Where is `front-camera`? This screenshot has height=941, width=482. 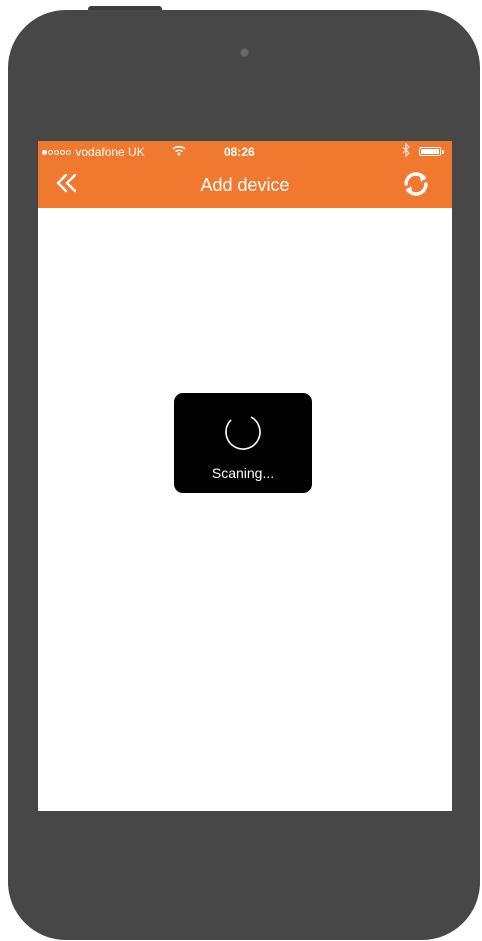 front-camera is located at coordinates (244, 52).